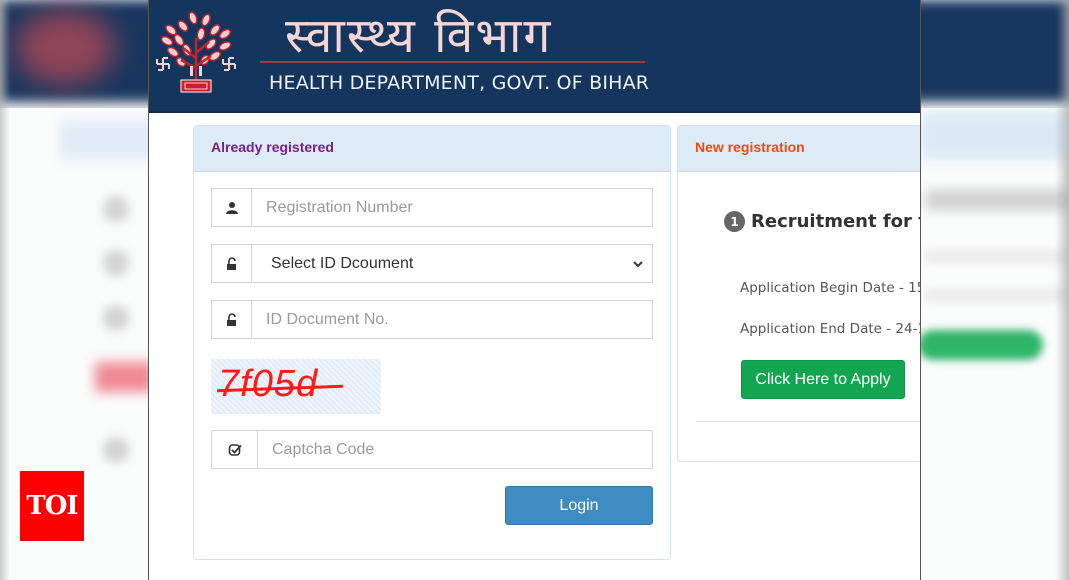  I want to click on blurred-captcha, so click(125, 377).